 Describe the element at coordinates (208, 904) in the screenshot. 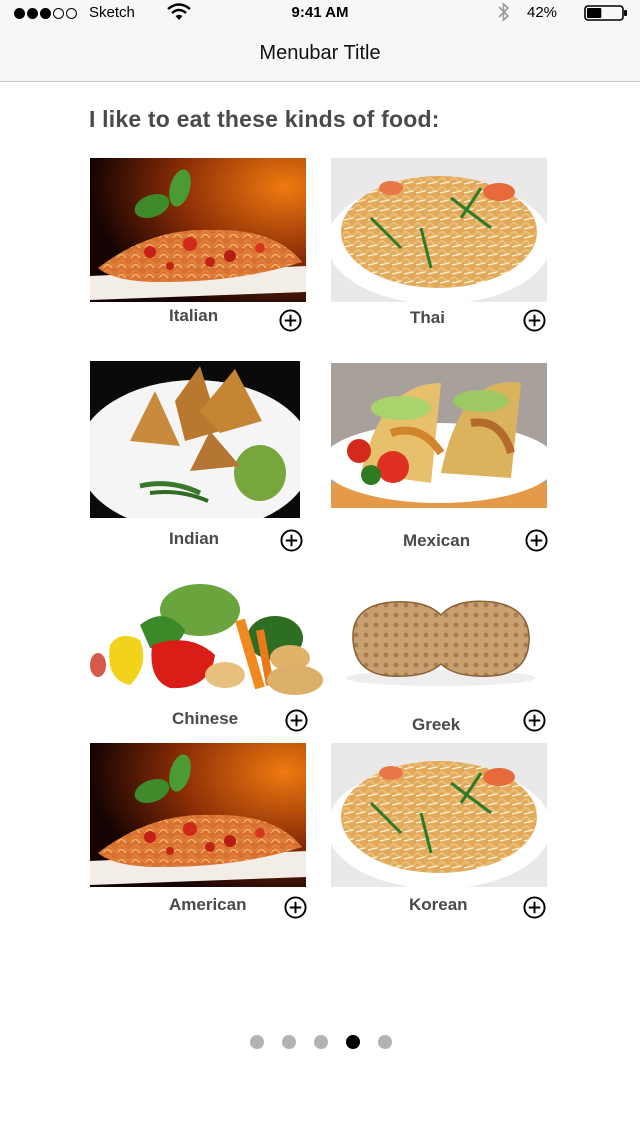

I see `food-label: American` at that location.